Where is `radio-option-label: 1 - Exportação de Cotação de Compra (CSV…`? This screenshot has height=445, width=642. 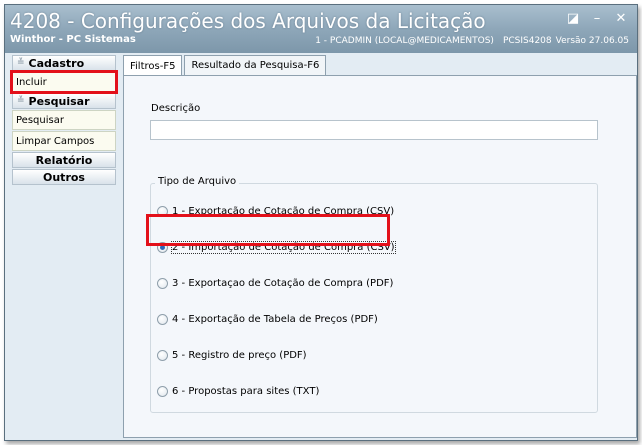
radio-option-label: 1 - Exportação de Cotação de Compra (CSV… is located at coordinates (283, 211).